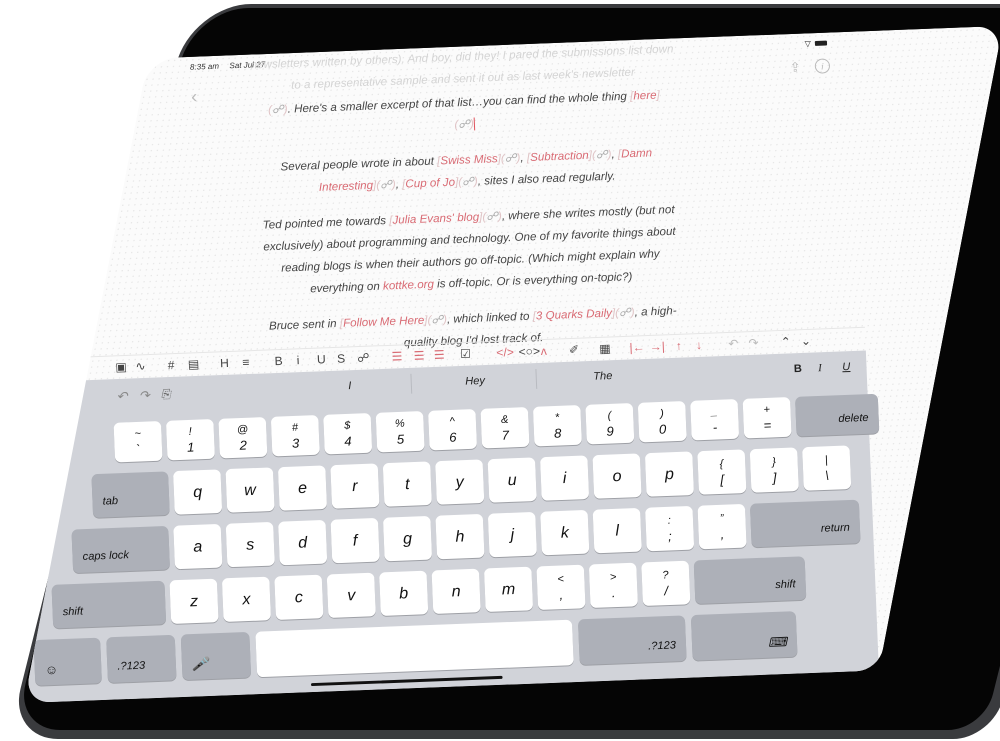  What do you see at coordinates (505, 428) in the screenshot?
I see `key-7: & 7` at bounding box center [505, 428].